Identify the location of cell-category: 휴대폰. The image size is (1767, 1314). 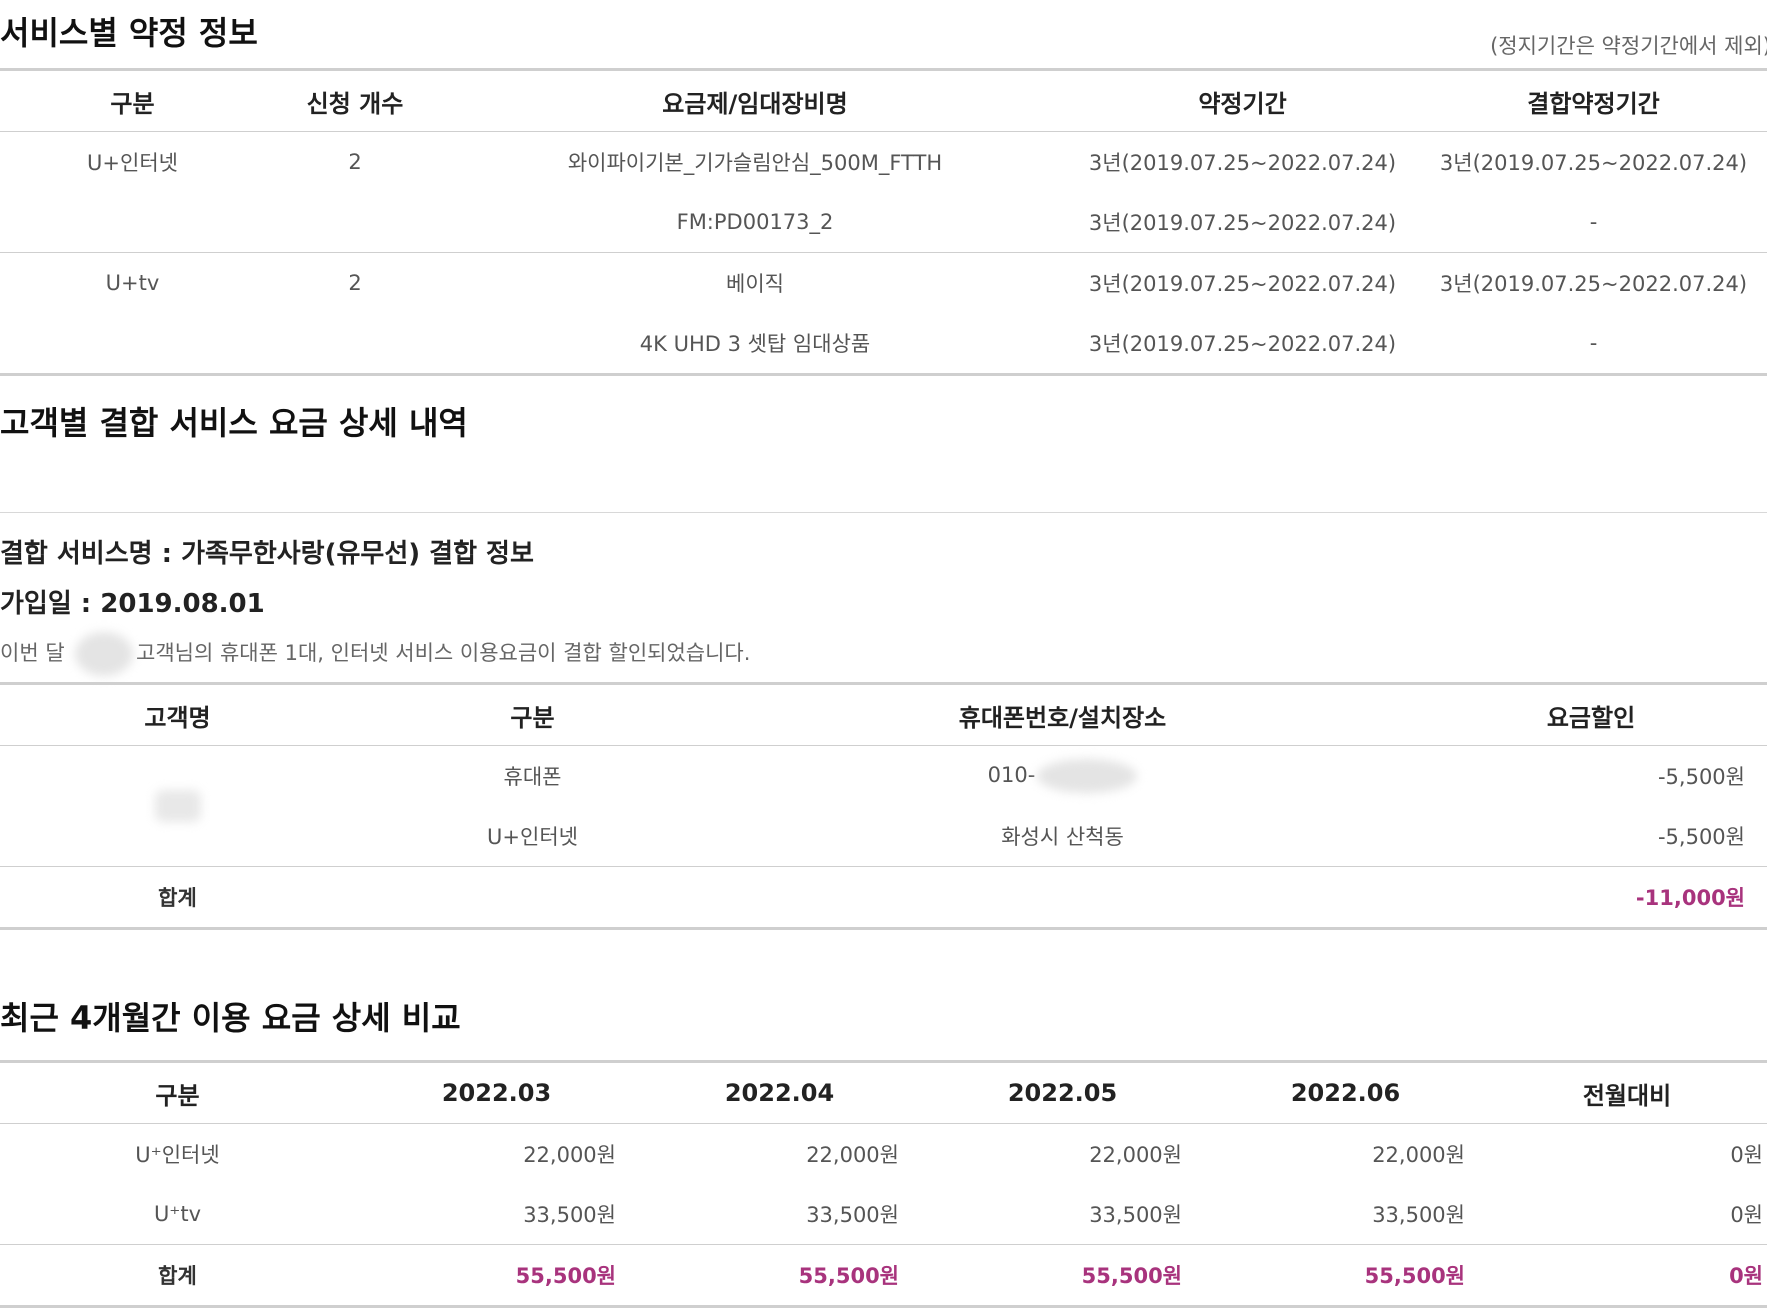
(532, 777).